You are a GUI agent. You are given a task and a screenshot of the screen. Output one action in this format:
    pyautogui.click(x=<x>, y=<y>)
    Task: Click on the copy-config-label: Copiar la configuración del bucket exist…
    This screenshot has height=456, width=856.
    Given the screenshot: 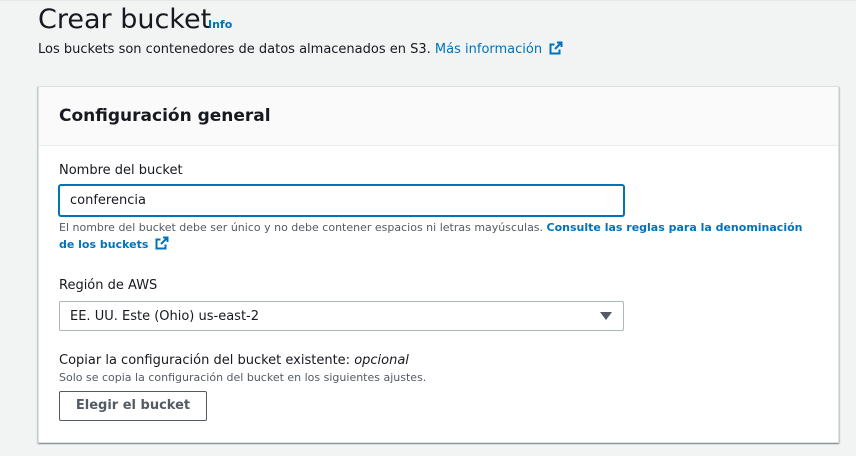 What is the action you would take?
    pyautogui.click(x=234, y=361)
    